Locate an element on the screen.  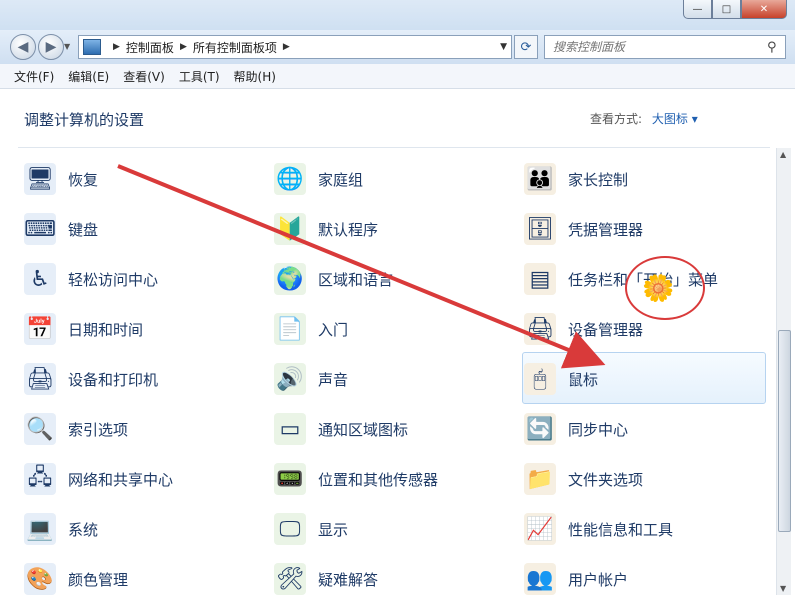
item-sync-center: 🔄 同步中心 is located at coordinates (576, 429).